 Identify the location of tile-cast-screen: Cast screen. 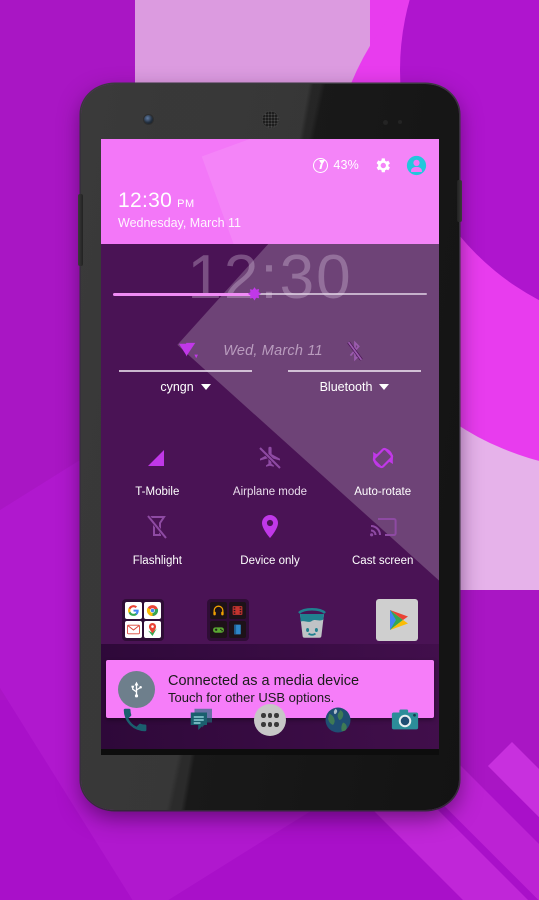
(382, 532).